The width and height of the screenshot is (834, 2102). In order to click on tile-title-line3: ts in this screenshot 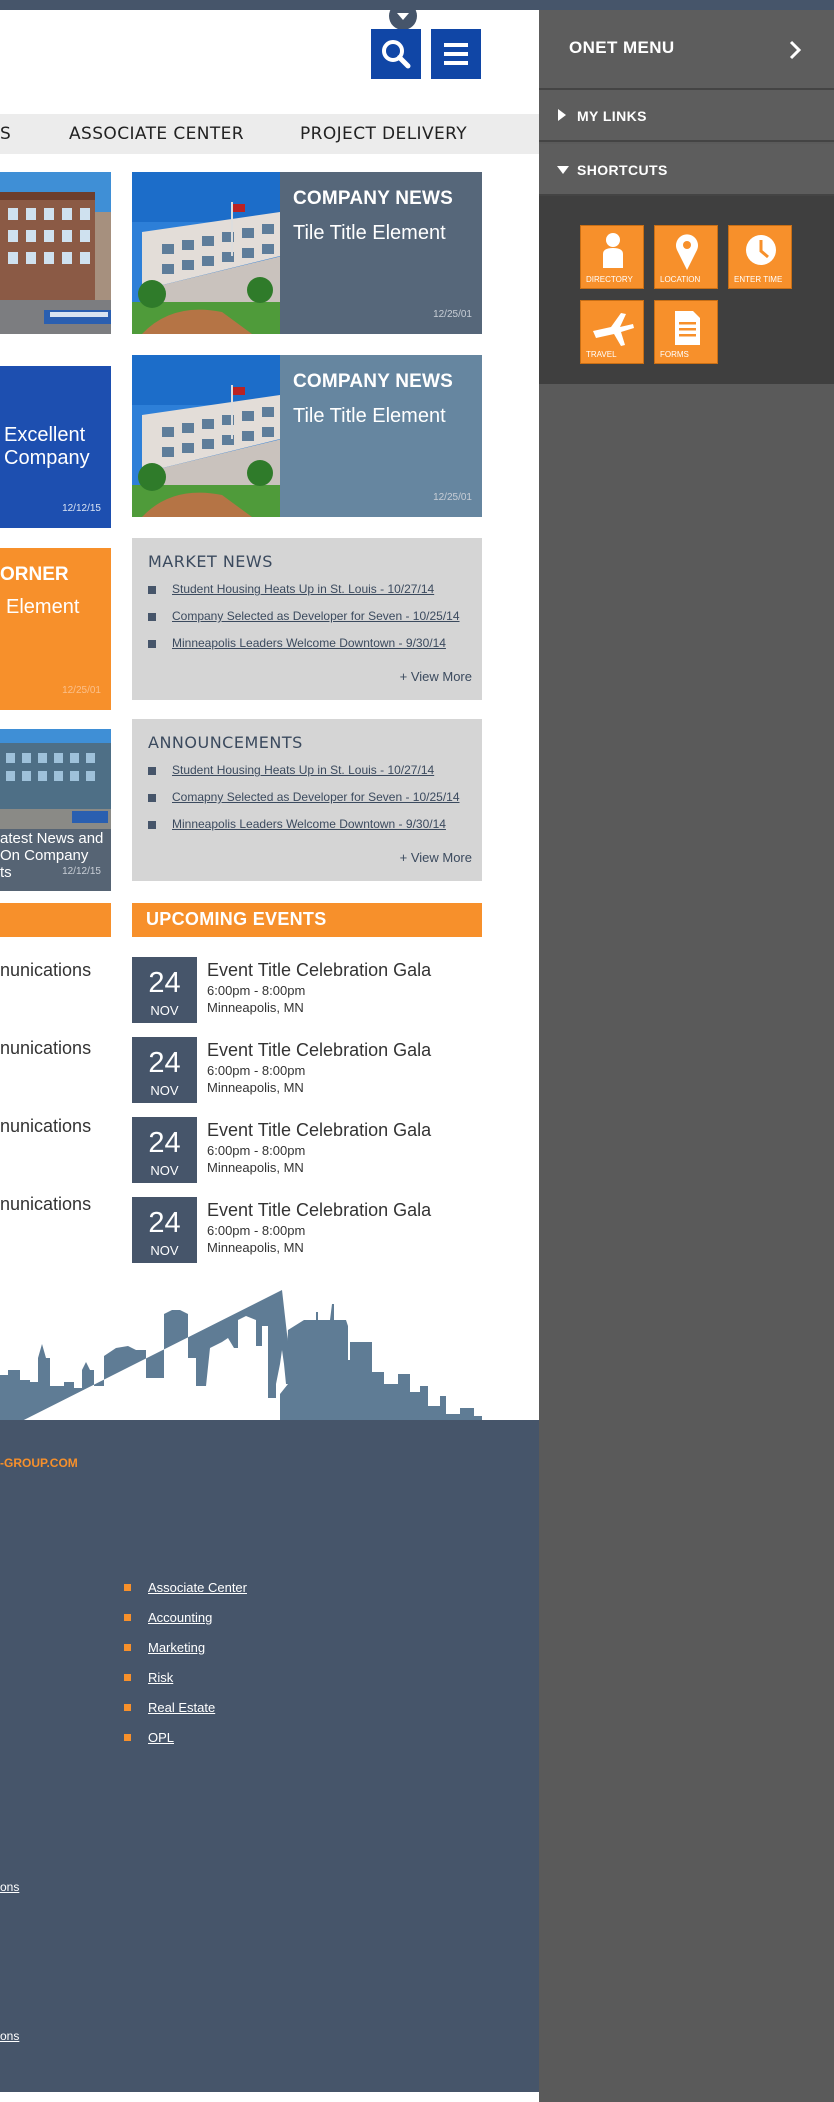, I will do `click(6, 872)`.